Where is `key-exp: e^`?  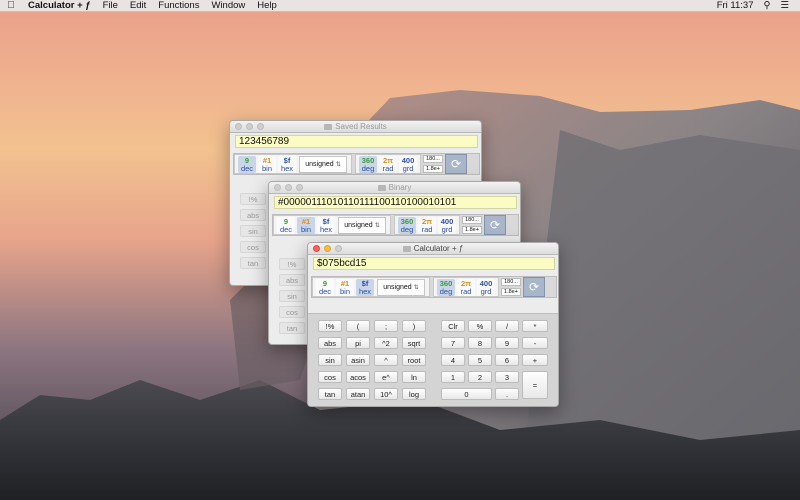
key-exp: e^ is located at coordinates (386, 377).